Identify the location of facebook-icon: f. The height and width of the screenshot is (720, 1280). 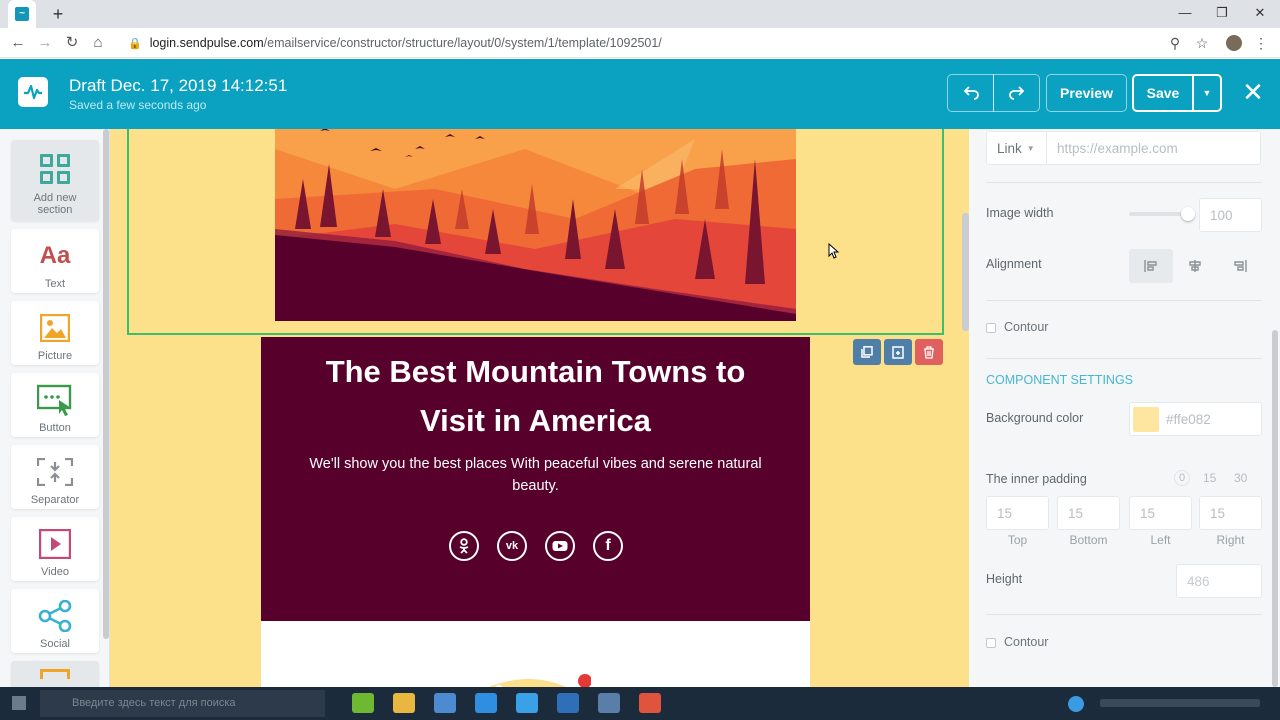
(608, 546).